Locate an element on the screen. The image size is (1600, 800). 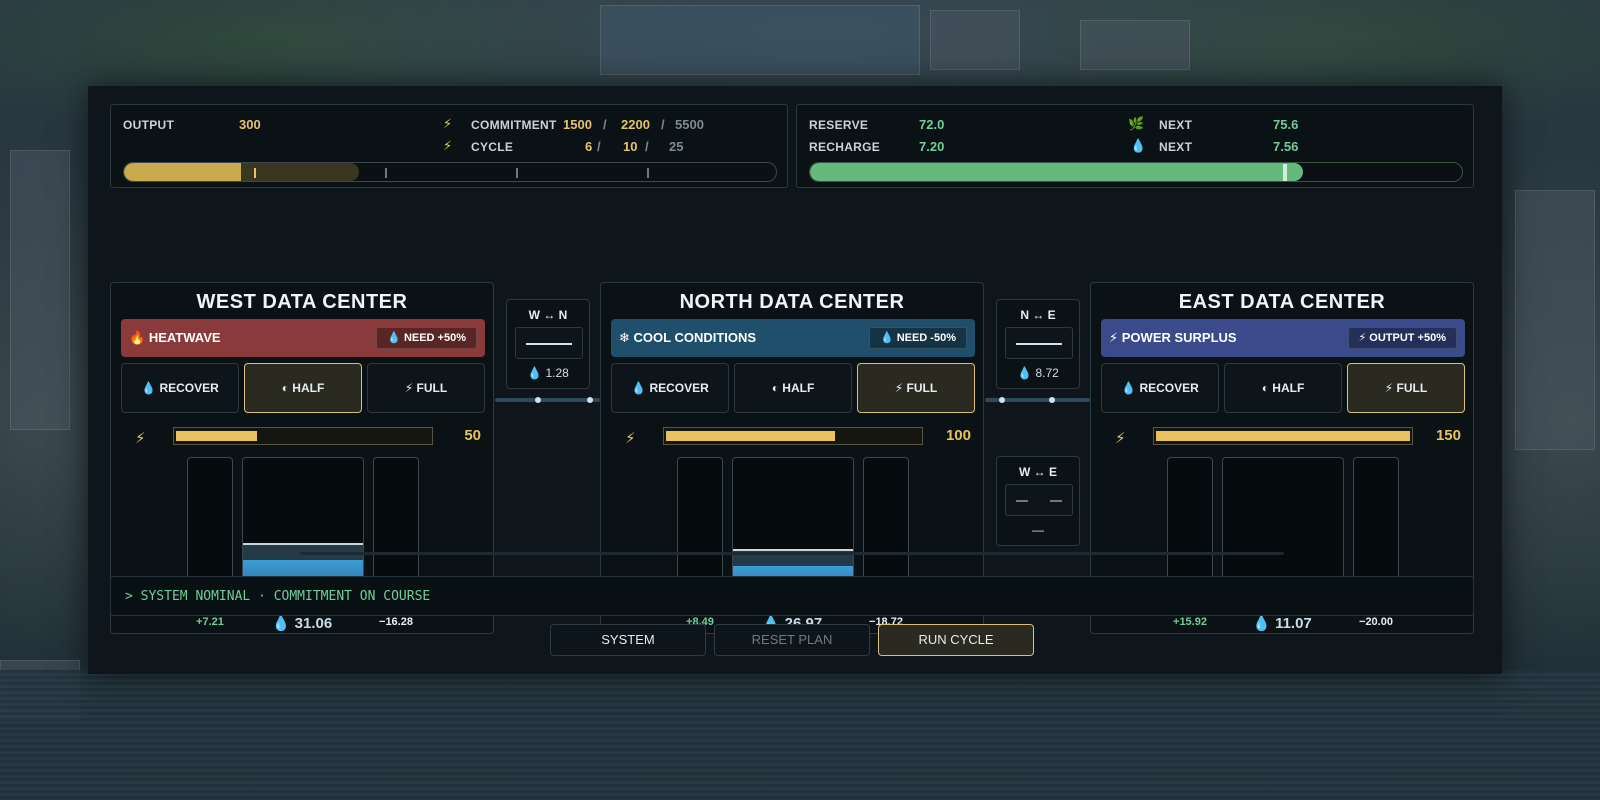
link-north-east: N ↔ E 💧 8.72 is located at coordinates (1038, 344).